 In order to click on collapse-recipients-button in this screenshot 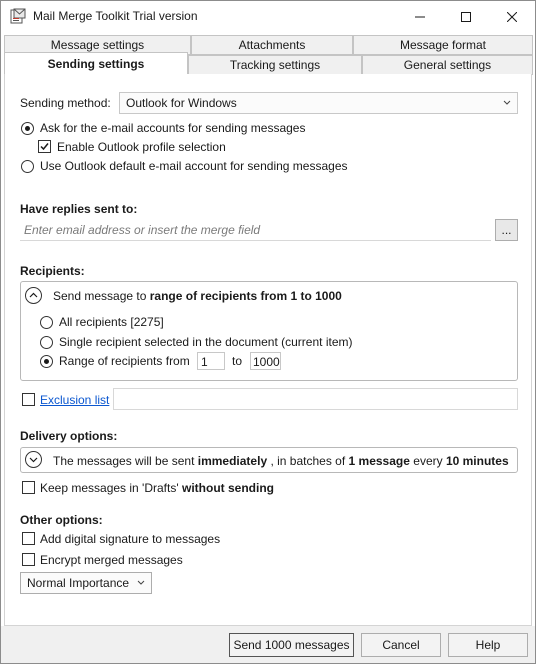, I will do `click(33, 295)`.